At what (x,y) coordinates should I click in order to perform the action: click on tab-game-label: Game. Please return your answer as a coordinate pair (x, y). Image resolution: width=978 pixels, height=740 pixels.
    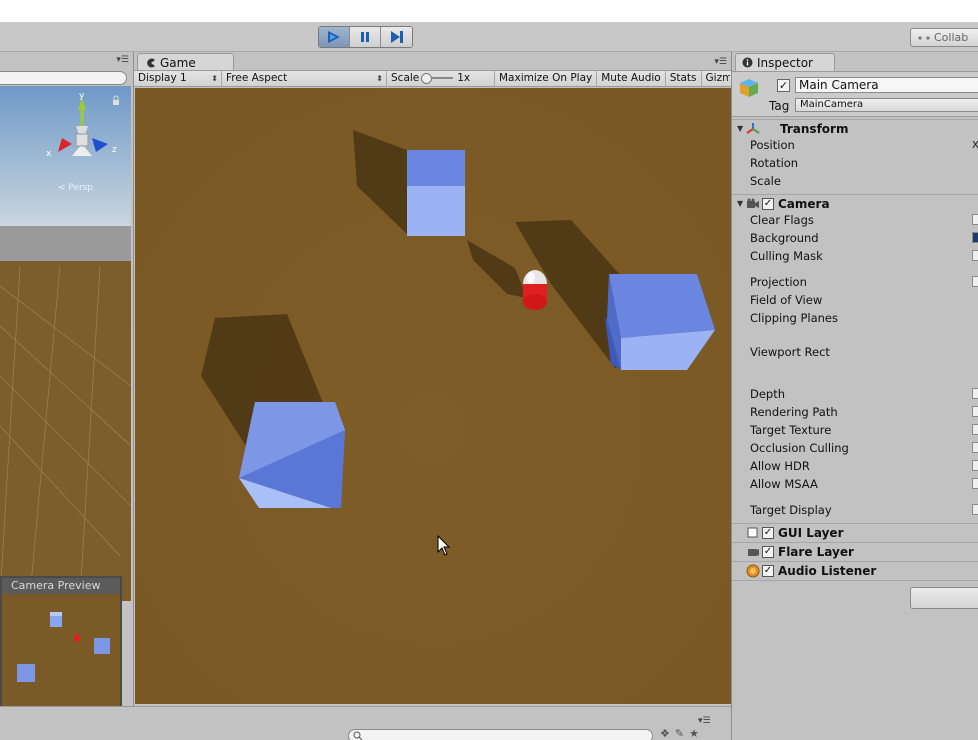
    Looking at the image, I should click on (178, 62).